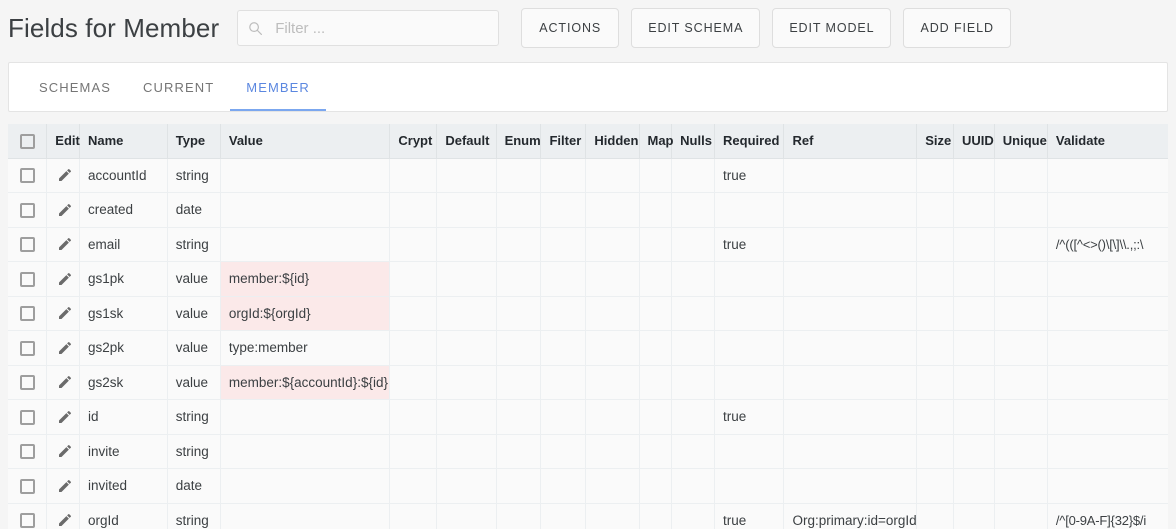 This screenshot has width=1176, height=529. Describe the element at coordinates (974, 141) in the screenshot. I see `column-header-uuid: UUID` at that location.